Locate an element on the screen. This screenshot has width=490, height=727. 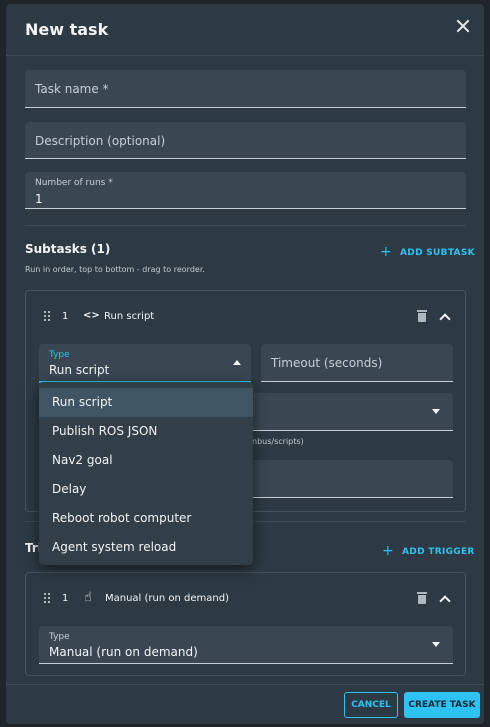
task-name-field: Task name * is located at coordinates (245, 89).